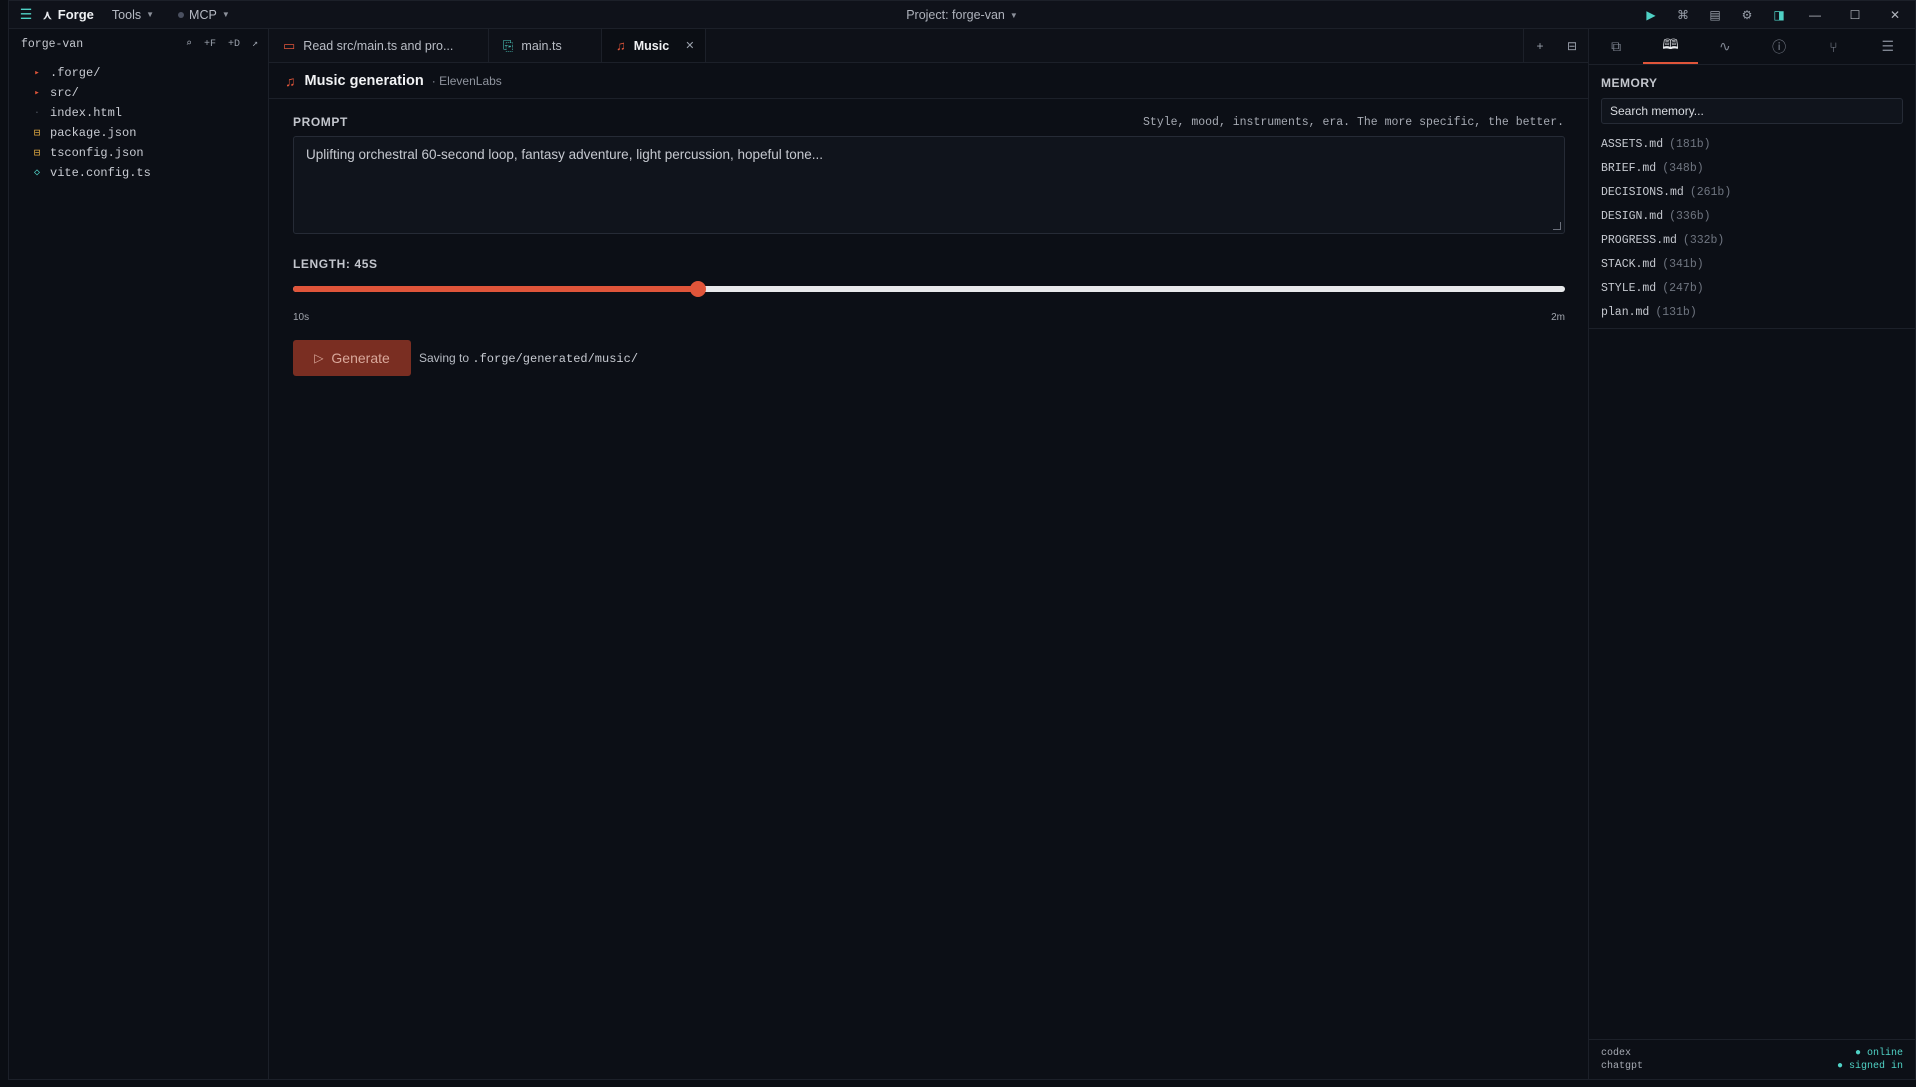  I want to click on memory-file-name: ASSETS.md, so click(1632, 144).